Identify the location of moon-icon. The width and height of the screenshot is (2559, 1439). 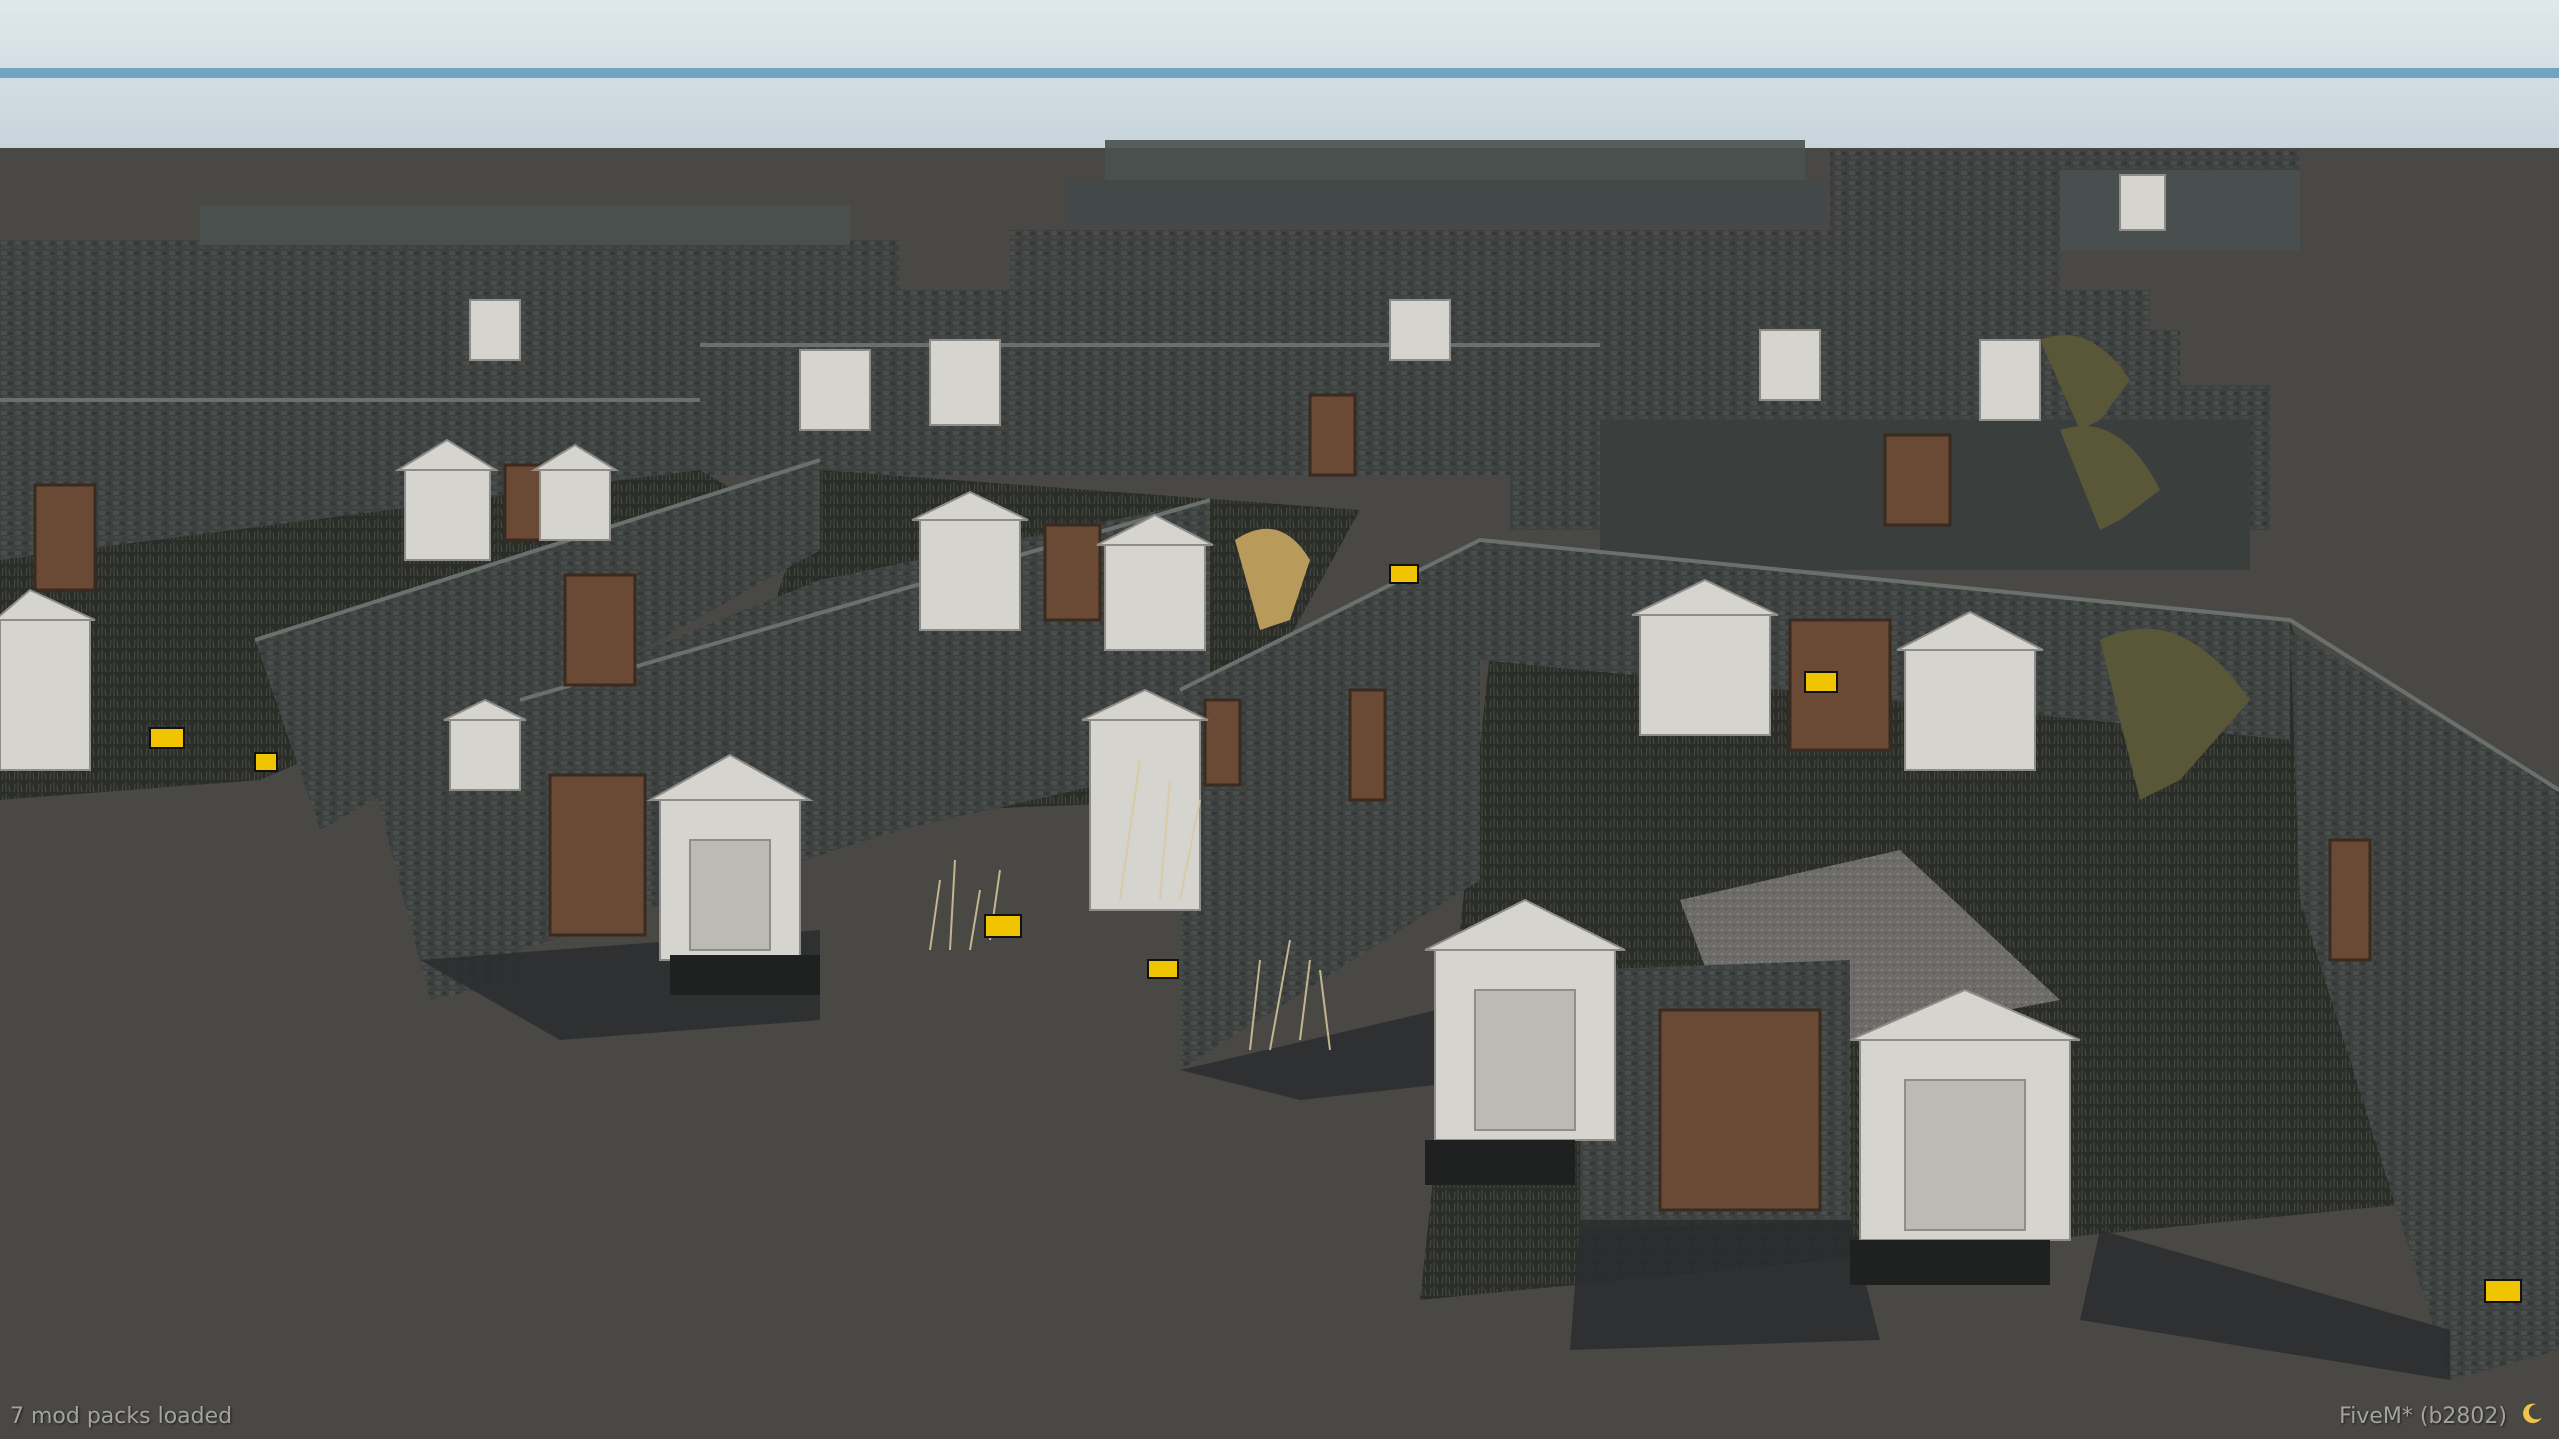
(2532, 1413).